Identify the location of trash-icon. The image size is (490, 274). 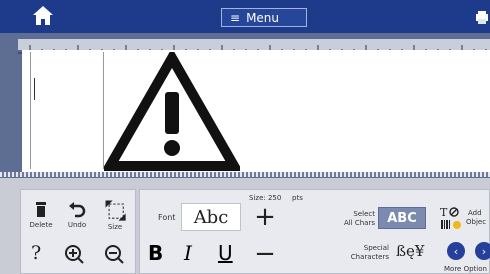
(41, 209).